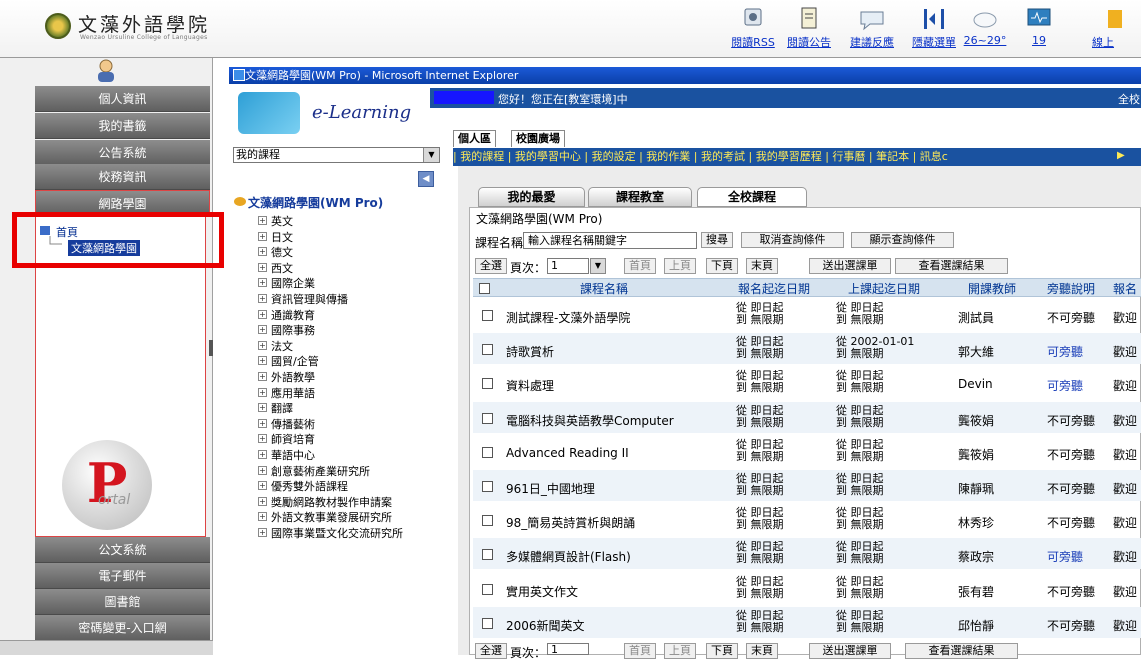  I want to click on online-users-button: 線上, so click(1108, 29).